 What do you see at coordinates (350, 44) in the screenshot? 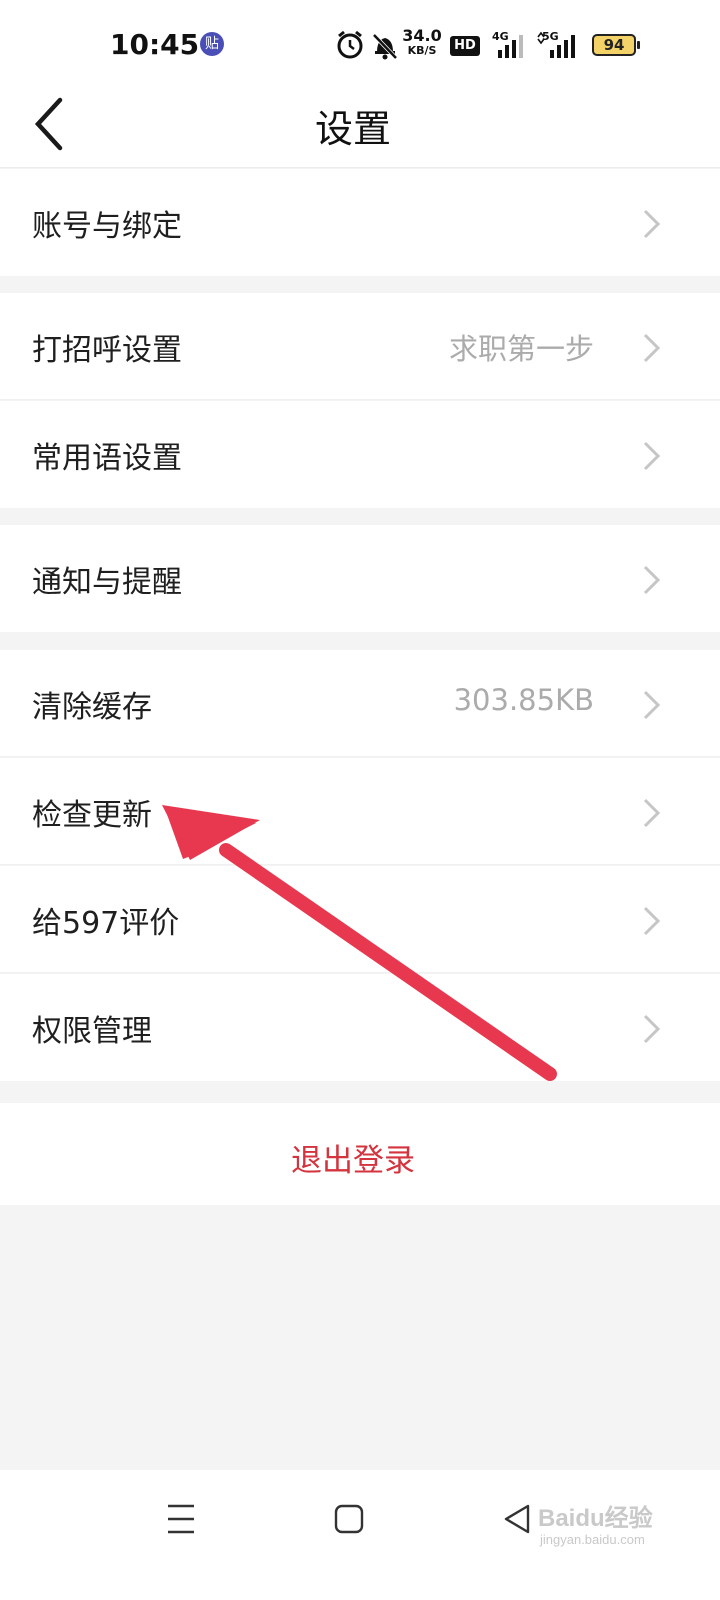
I see `alarm-icon` at bounding box center [350, 44].